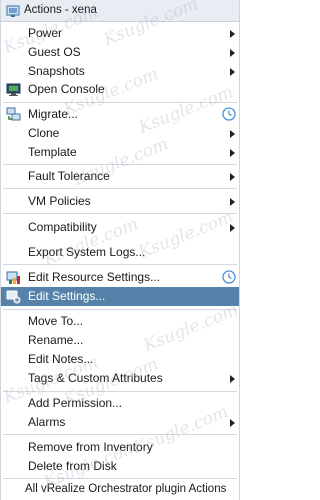 Image resolution: width=320 pixels, height=500 pixels. Describe the element at coordinates (59, 201) in the screenshot. I see `menu-item-label: VM Policies` at that location.